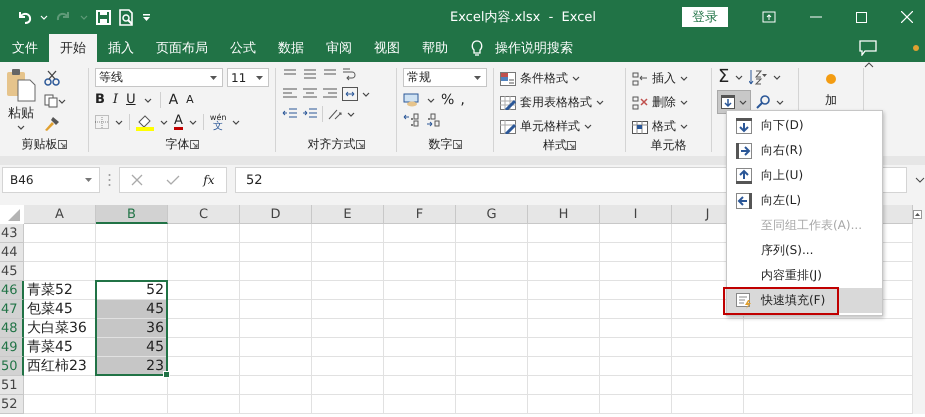 This screenshot has height=417, width=925. I want to click on save-icon, so click(103, 17).